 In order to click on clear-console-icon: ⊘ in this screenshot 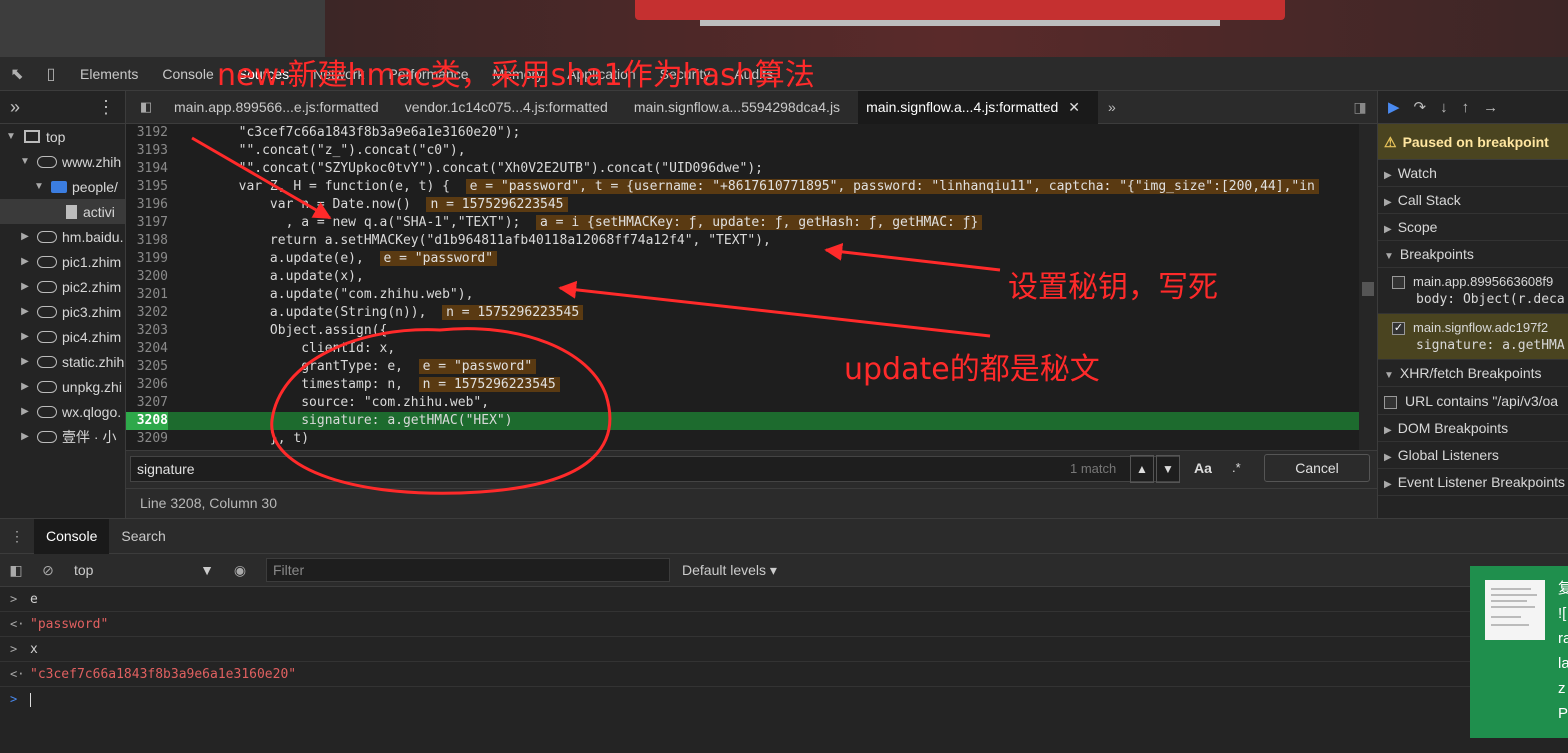, I will do `click(48, 570)`.